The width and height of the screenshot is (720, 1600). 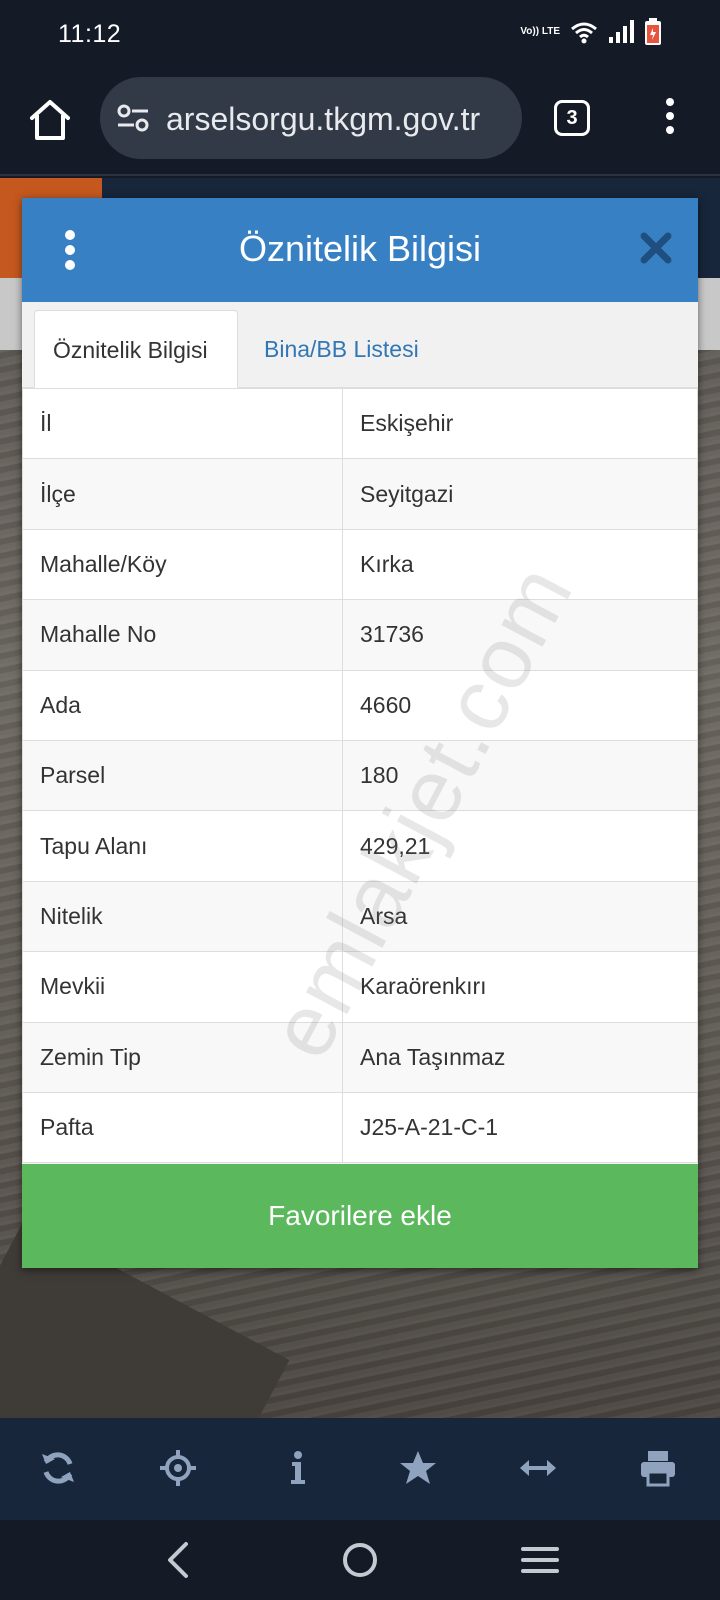 What do you see at coordinates (178, 1468) in the screenshot?
I see `locate-icon` at bounding box center [178, 1468].